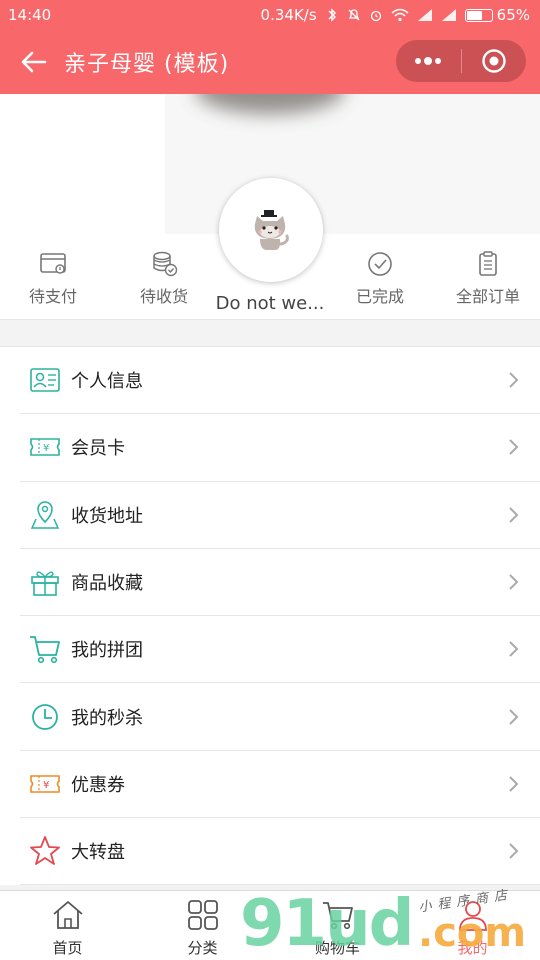  What do you see at coordinates (67, 948) in the screenshot?
I see `tab-label: 首页` at bounding box center [67, 948].